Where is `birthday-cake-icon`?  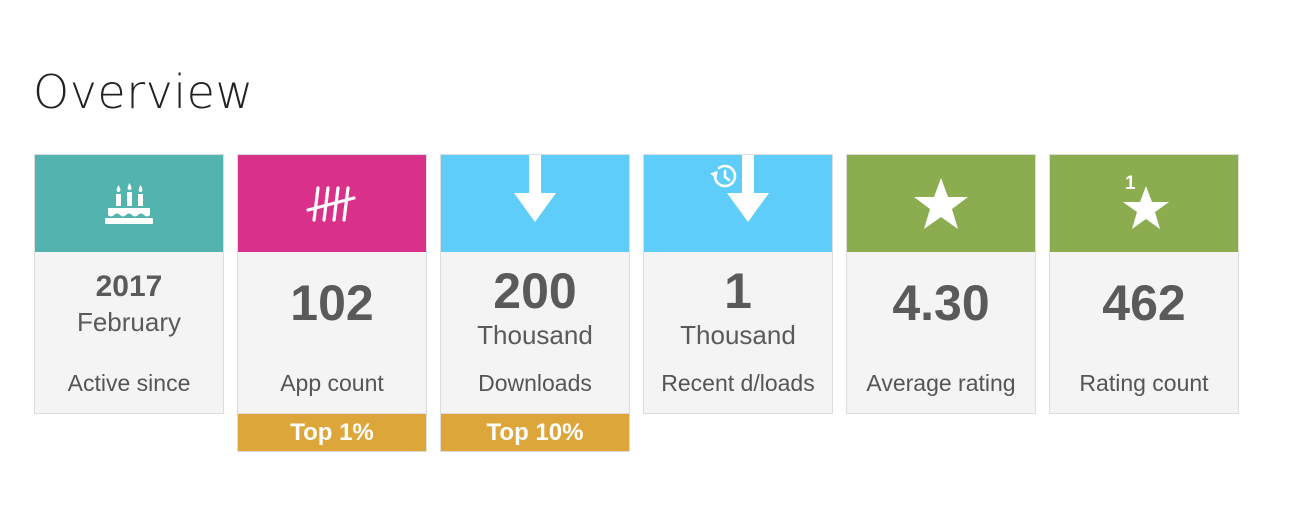
birthday-cake-icon is located at coordinates (129, 203).